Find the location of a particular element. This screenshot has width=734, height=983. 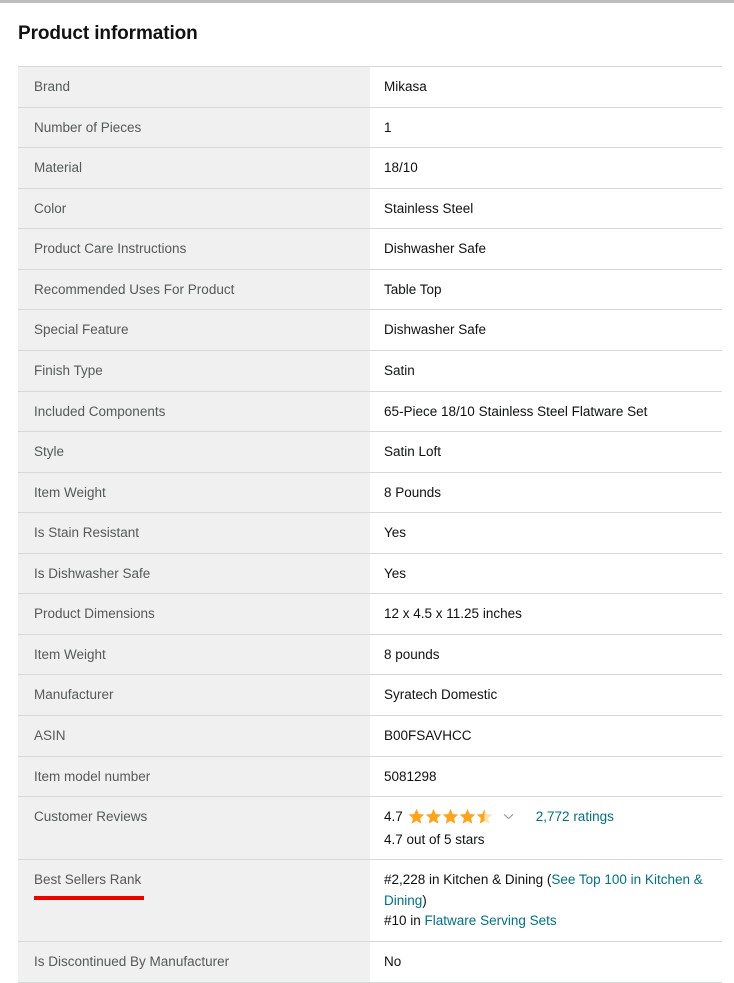

attribute-label: Is Stain Resistant is located at coordinates (194, 533).